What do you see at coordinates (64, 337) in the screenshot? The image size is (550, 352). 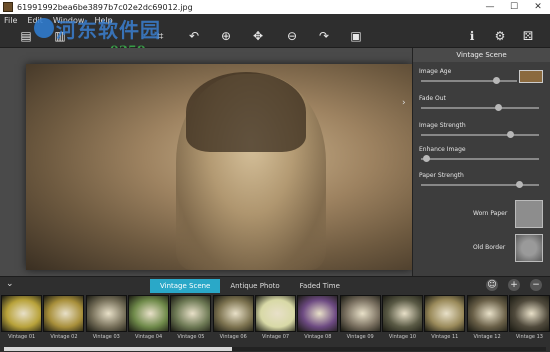 I see `preset-thumbnail-label: Vintage 02` at bounding box center [64, 337].